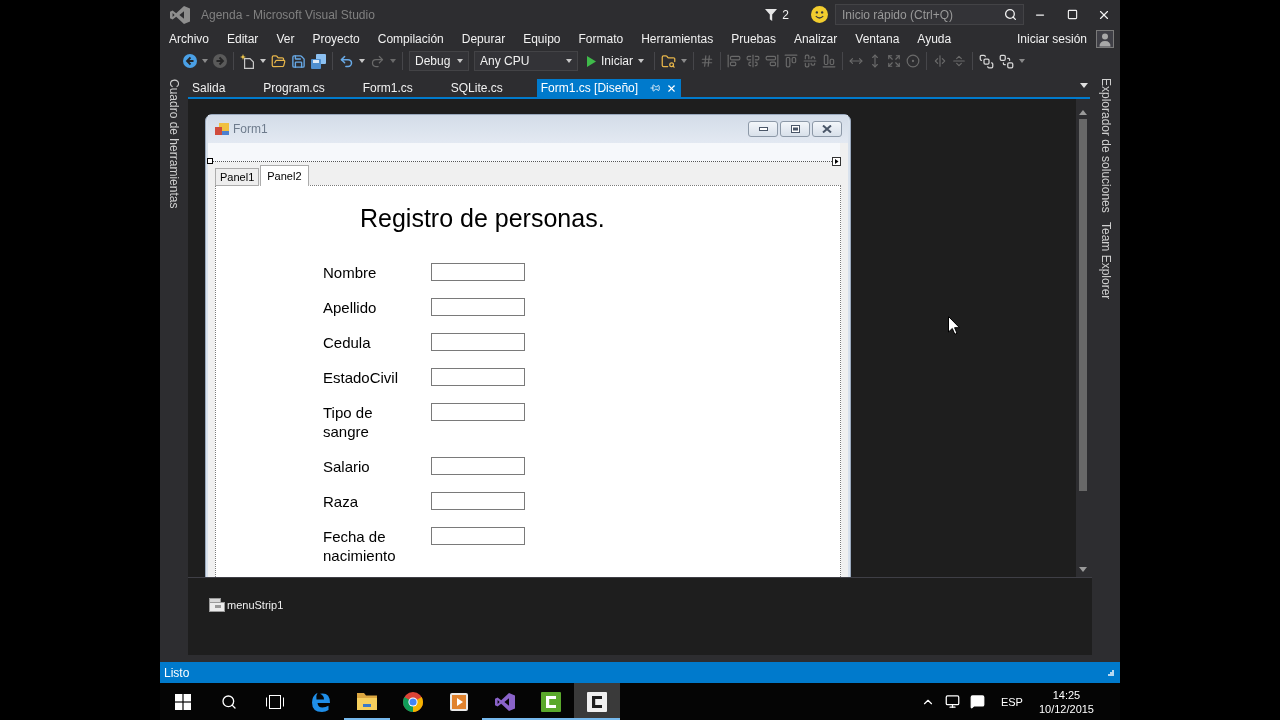 The width and height of the screenshot is (1280, 720). Describe the element at coordinates (247, 61) in the screenshot. I see `new-item-icon` at that location.